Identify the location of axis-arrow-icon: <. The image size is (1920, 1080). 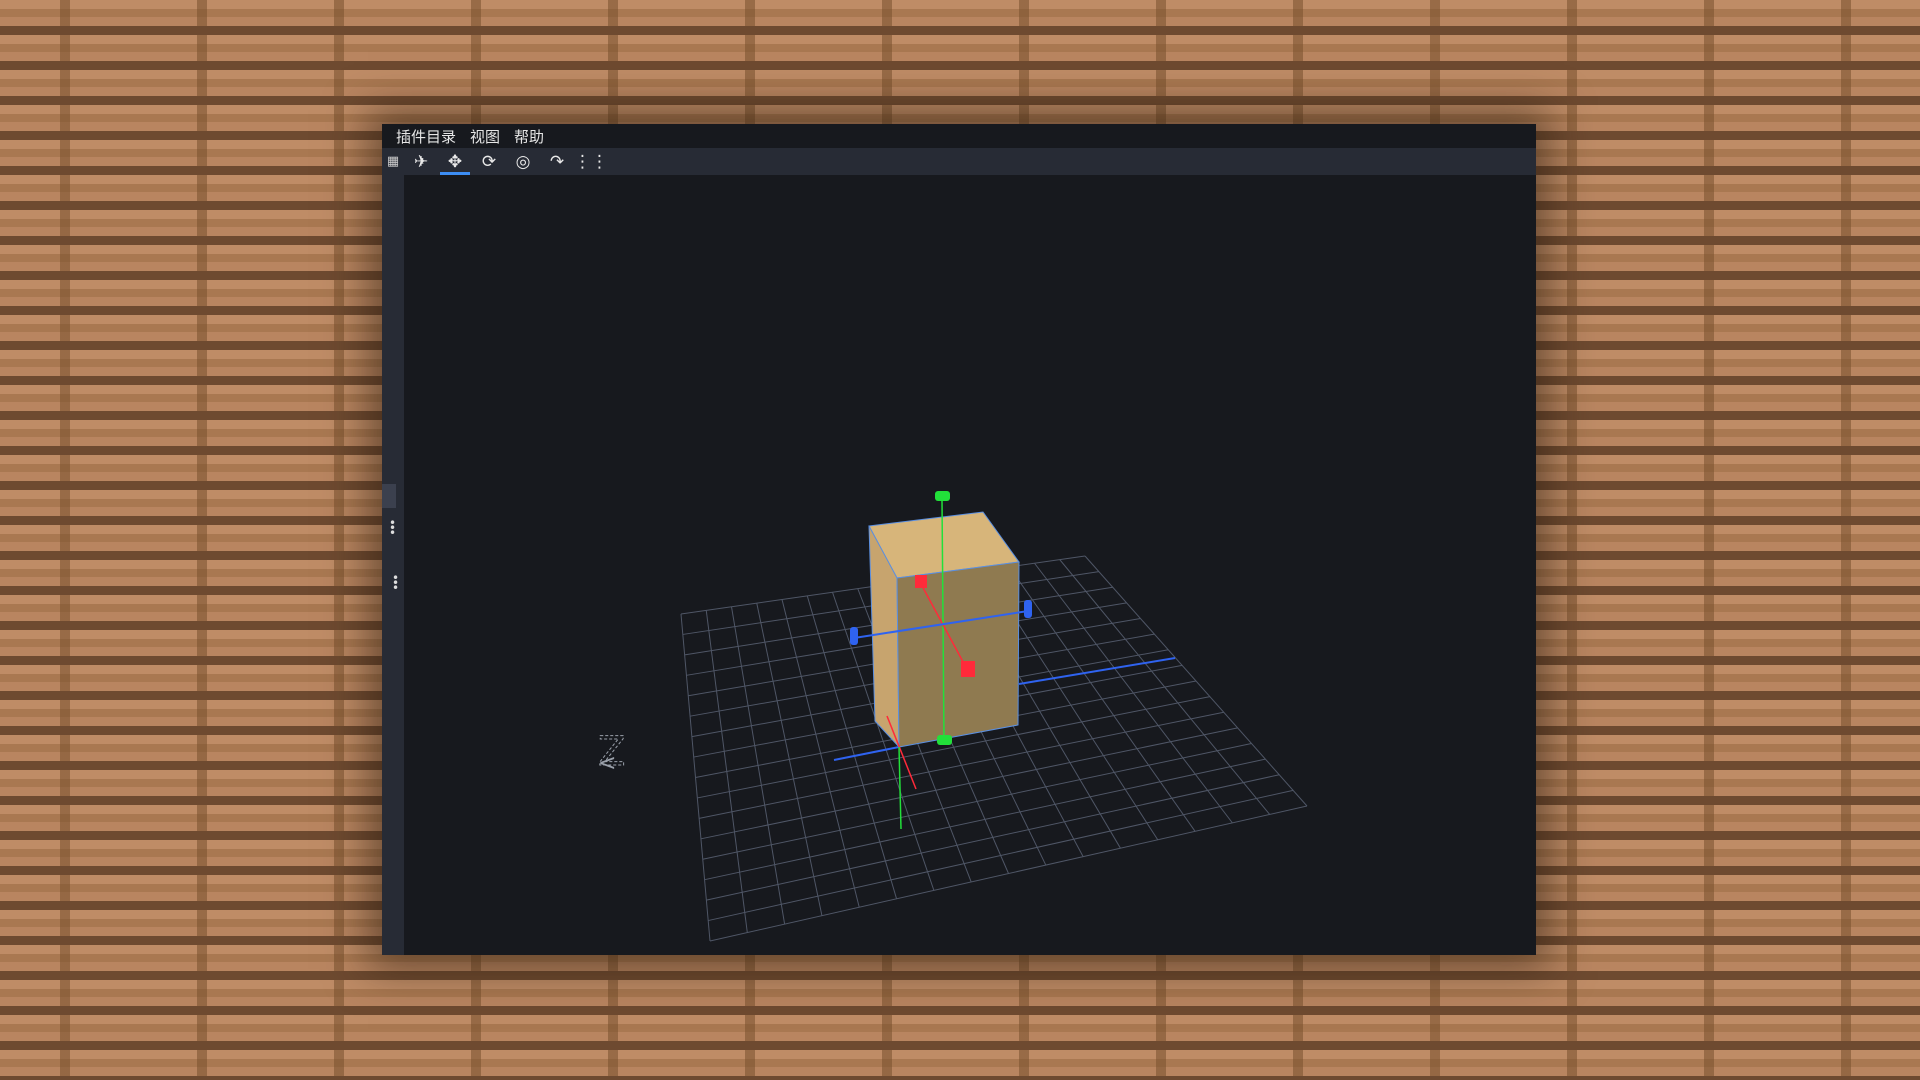
(607, 763).